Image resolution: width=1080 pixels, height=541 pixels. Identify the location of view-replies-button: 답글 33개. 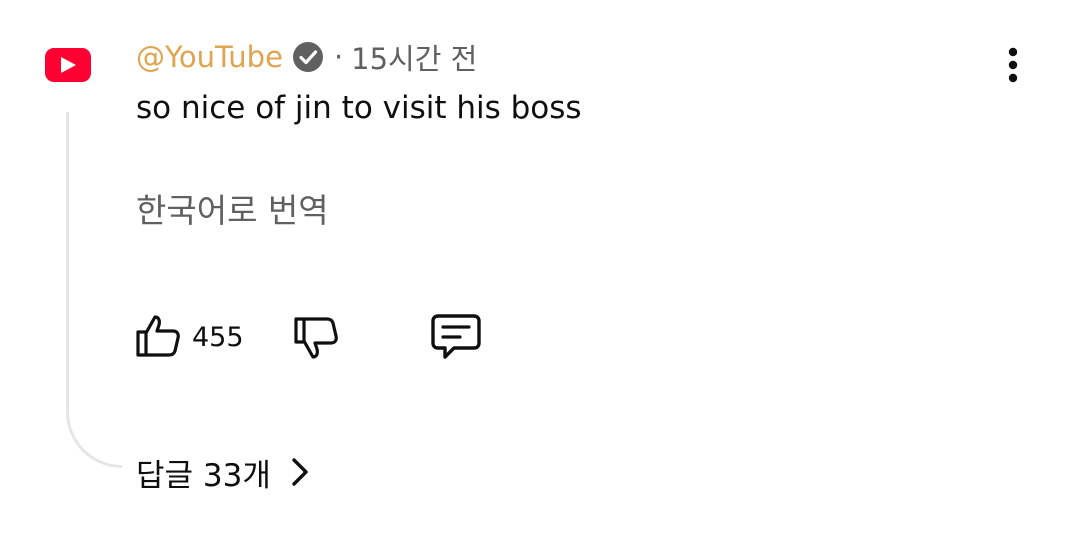
(223, 472).